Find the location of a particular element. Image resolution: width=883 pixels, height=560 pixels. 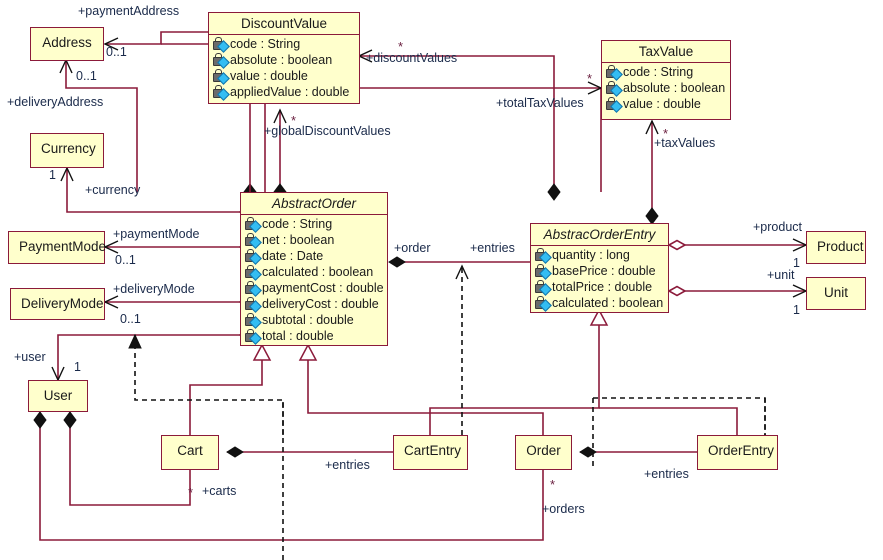

class-address: Address is located at coordinates (67, 44).